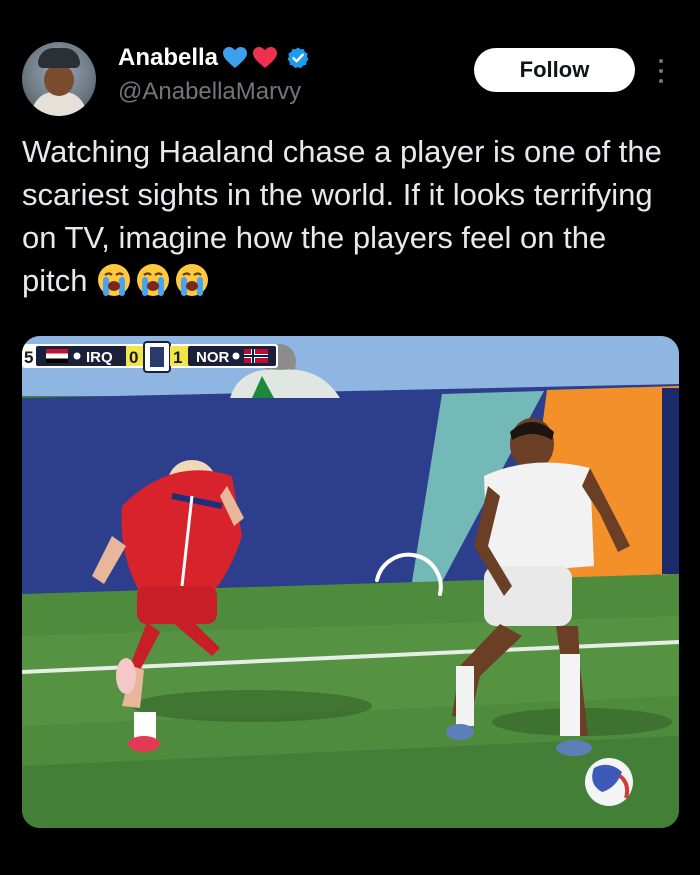 The image size is (700, 875). Describe the element at coordinates (59, 79) in the screenshot. I see `avatar` at that location.